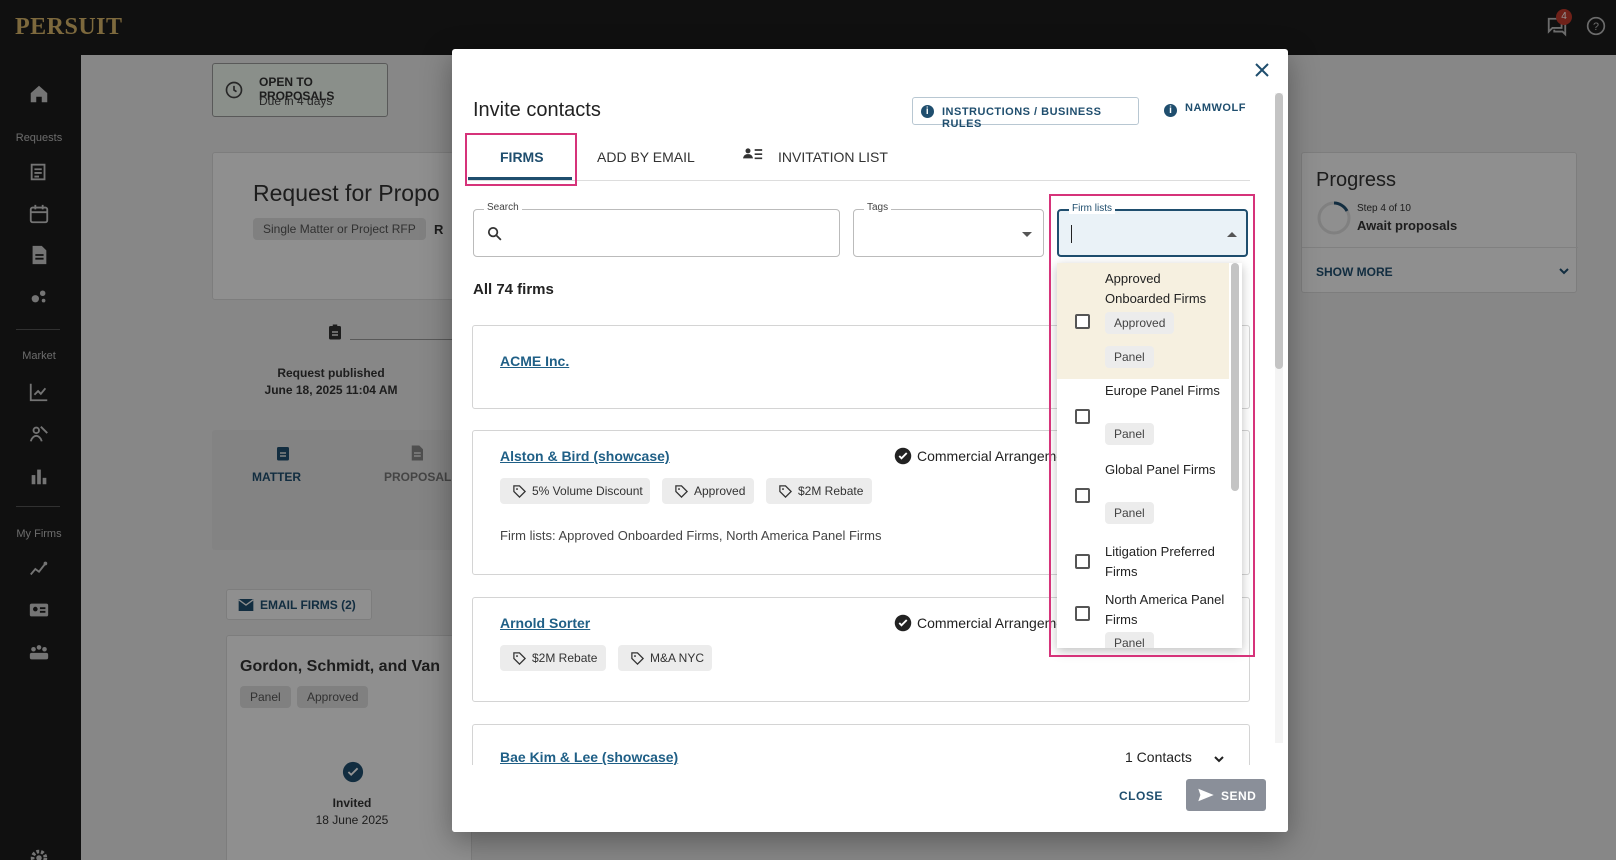 This screenshot has width=1616, height=860. What do you see at coordinates (1022, 118) in the screenshot?
I see `instructions-label: INSTRUCTIONS / BUSINESS RULES` at bounding box center [1022, 118].